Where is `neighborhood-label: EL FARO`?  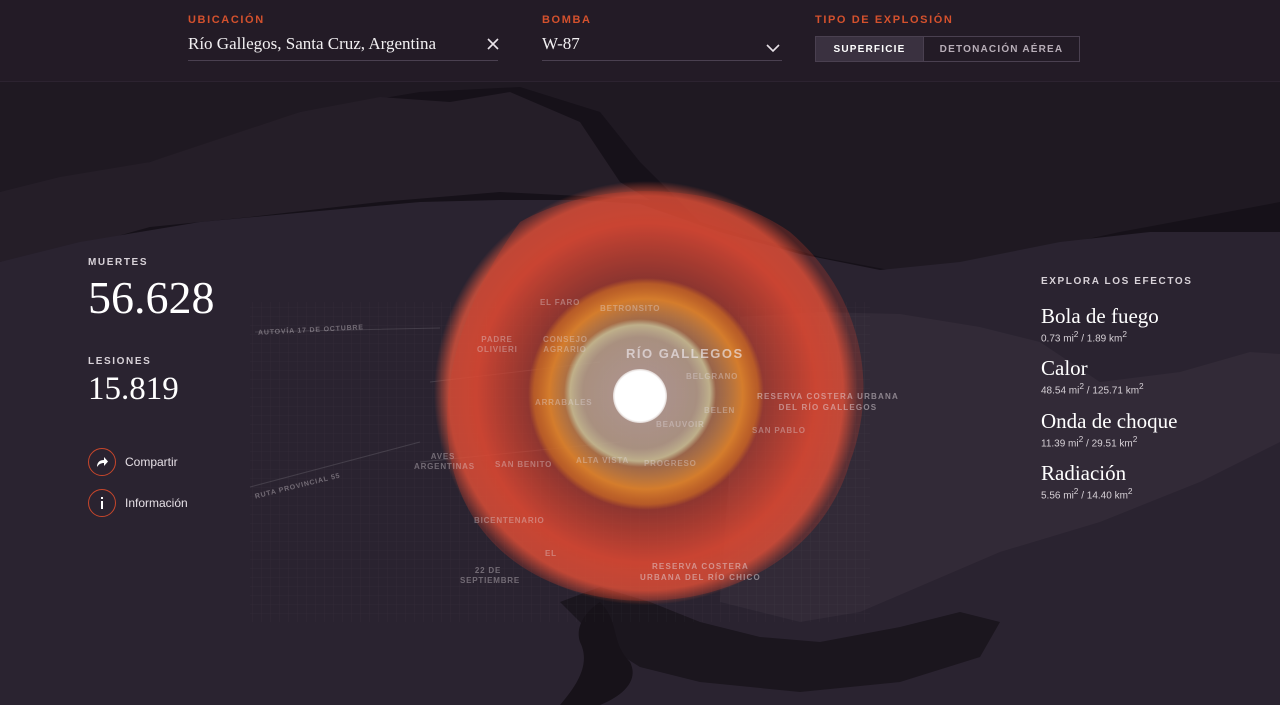
neighborhood-label: EL FARO is located at coordinates (560, 302).